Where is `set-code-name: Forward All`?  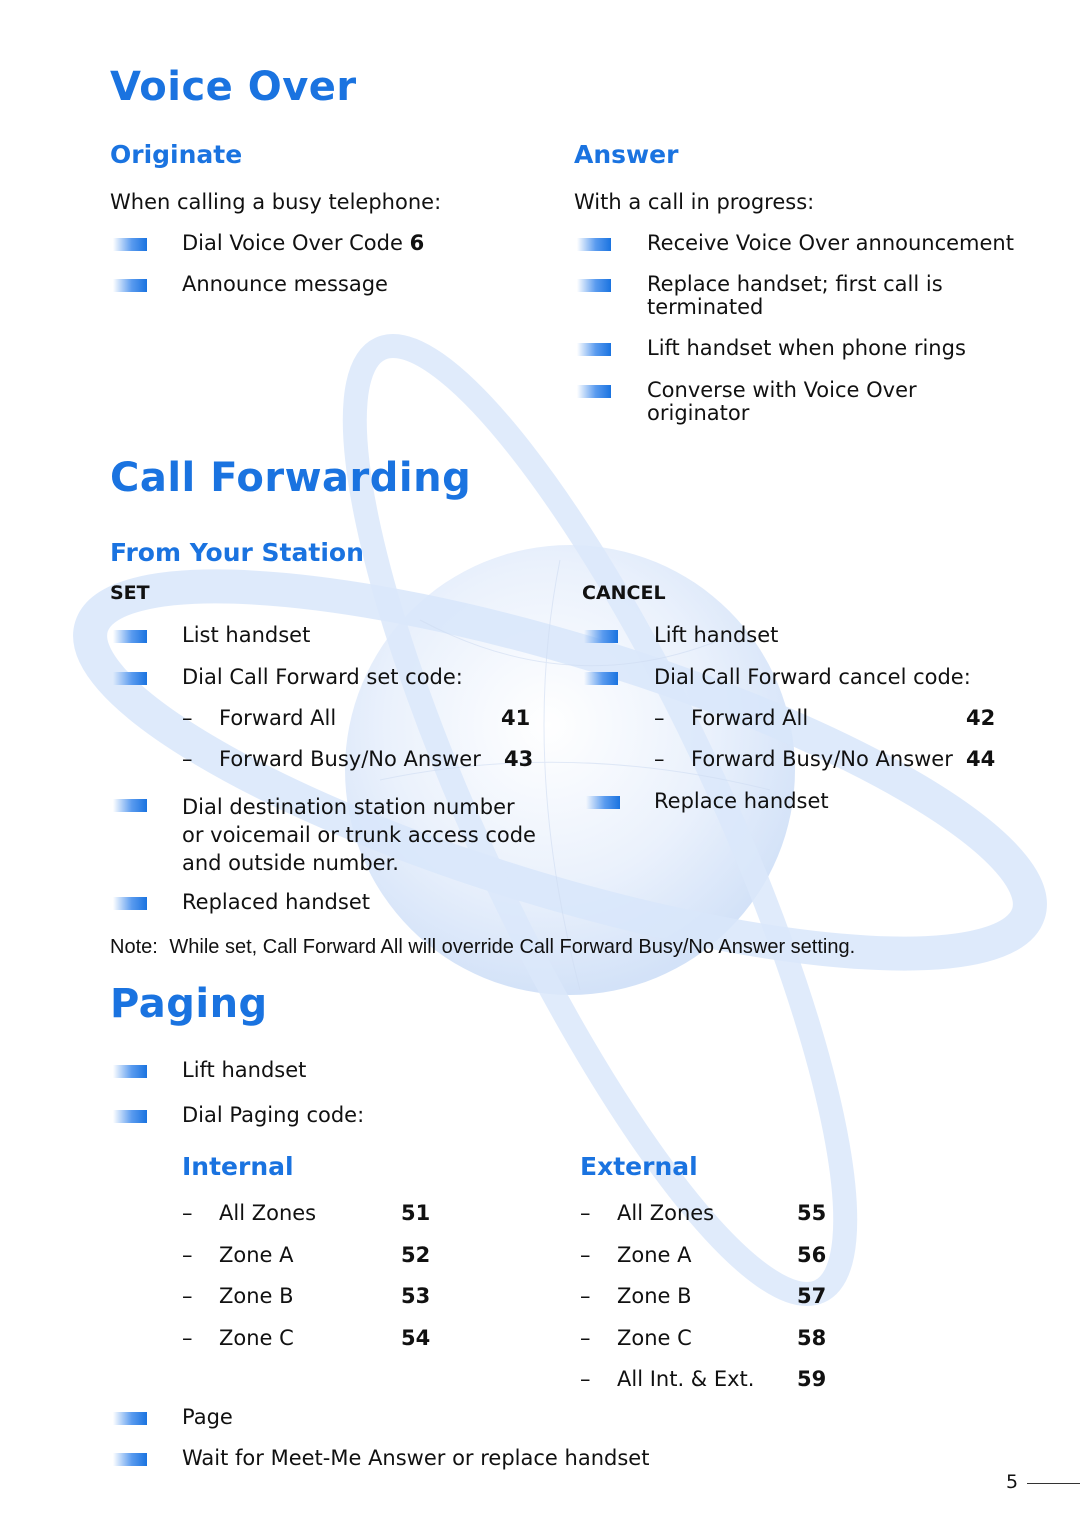 set-code-name: Forward All is located at coordinates (278, 718).